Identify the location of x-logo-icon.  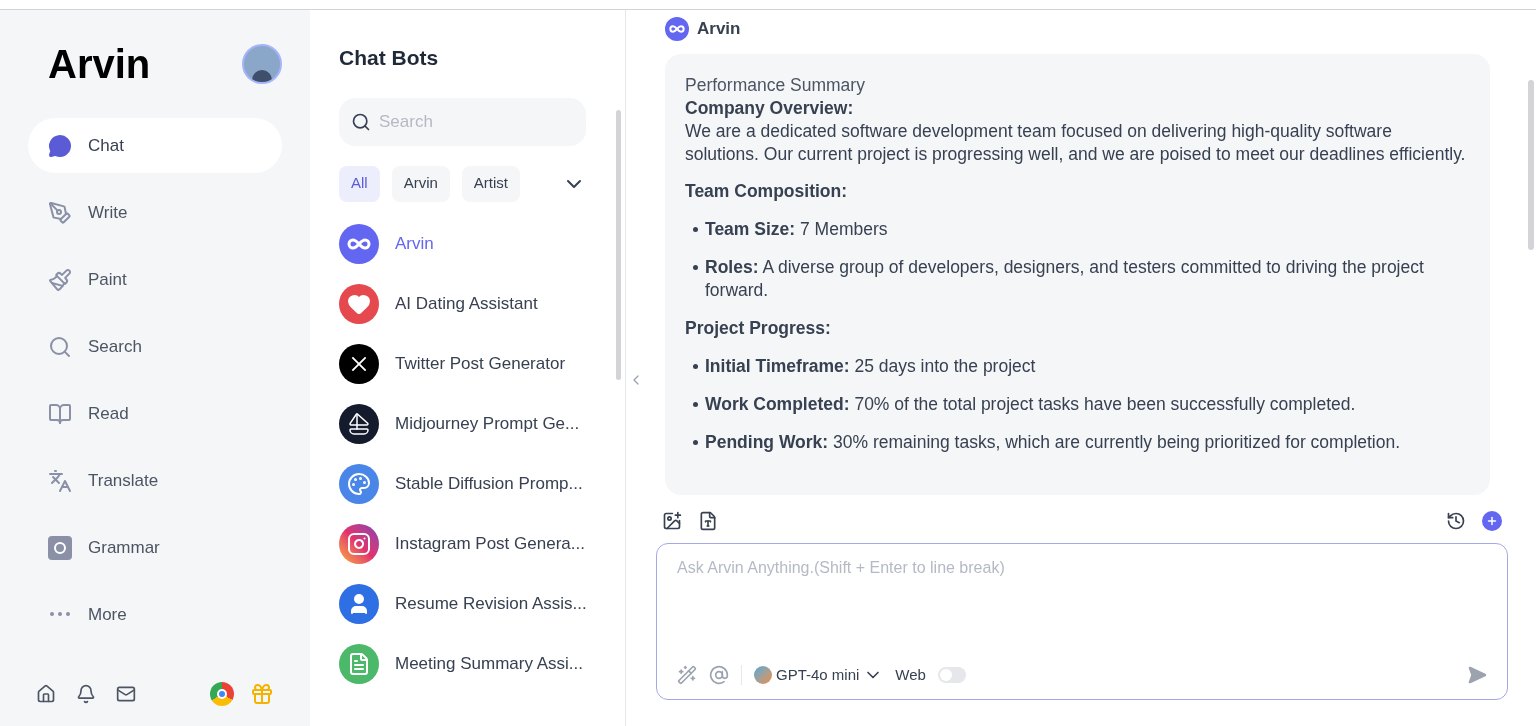
(359, 363).